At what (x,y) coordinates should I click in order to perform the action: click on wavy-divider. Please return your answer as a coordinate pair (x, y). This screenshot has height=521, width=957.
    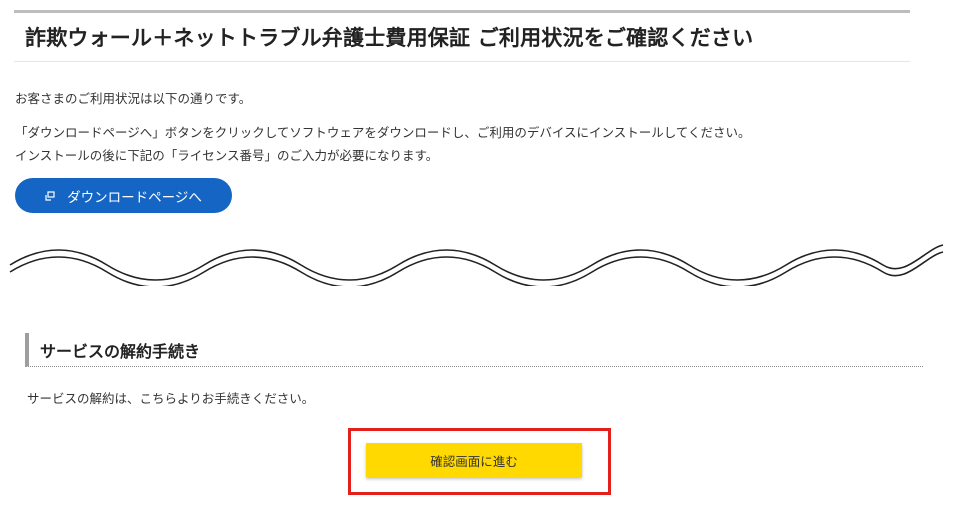
    Looking at the image, I should click on (476, 265).